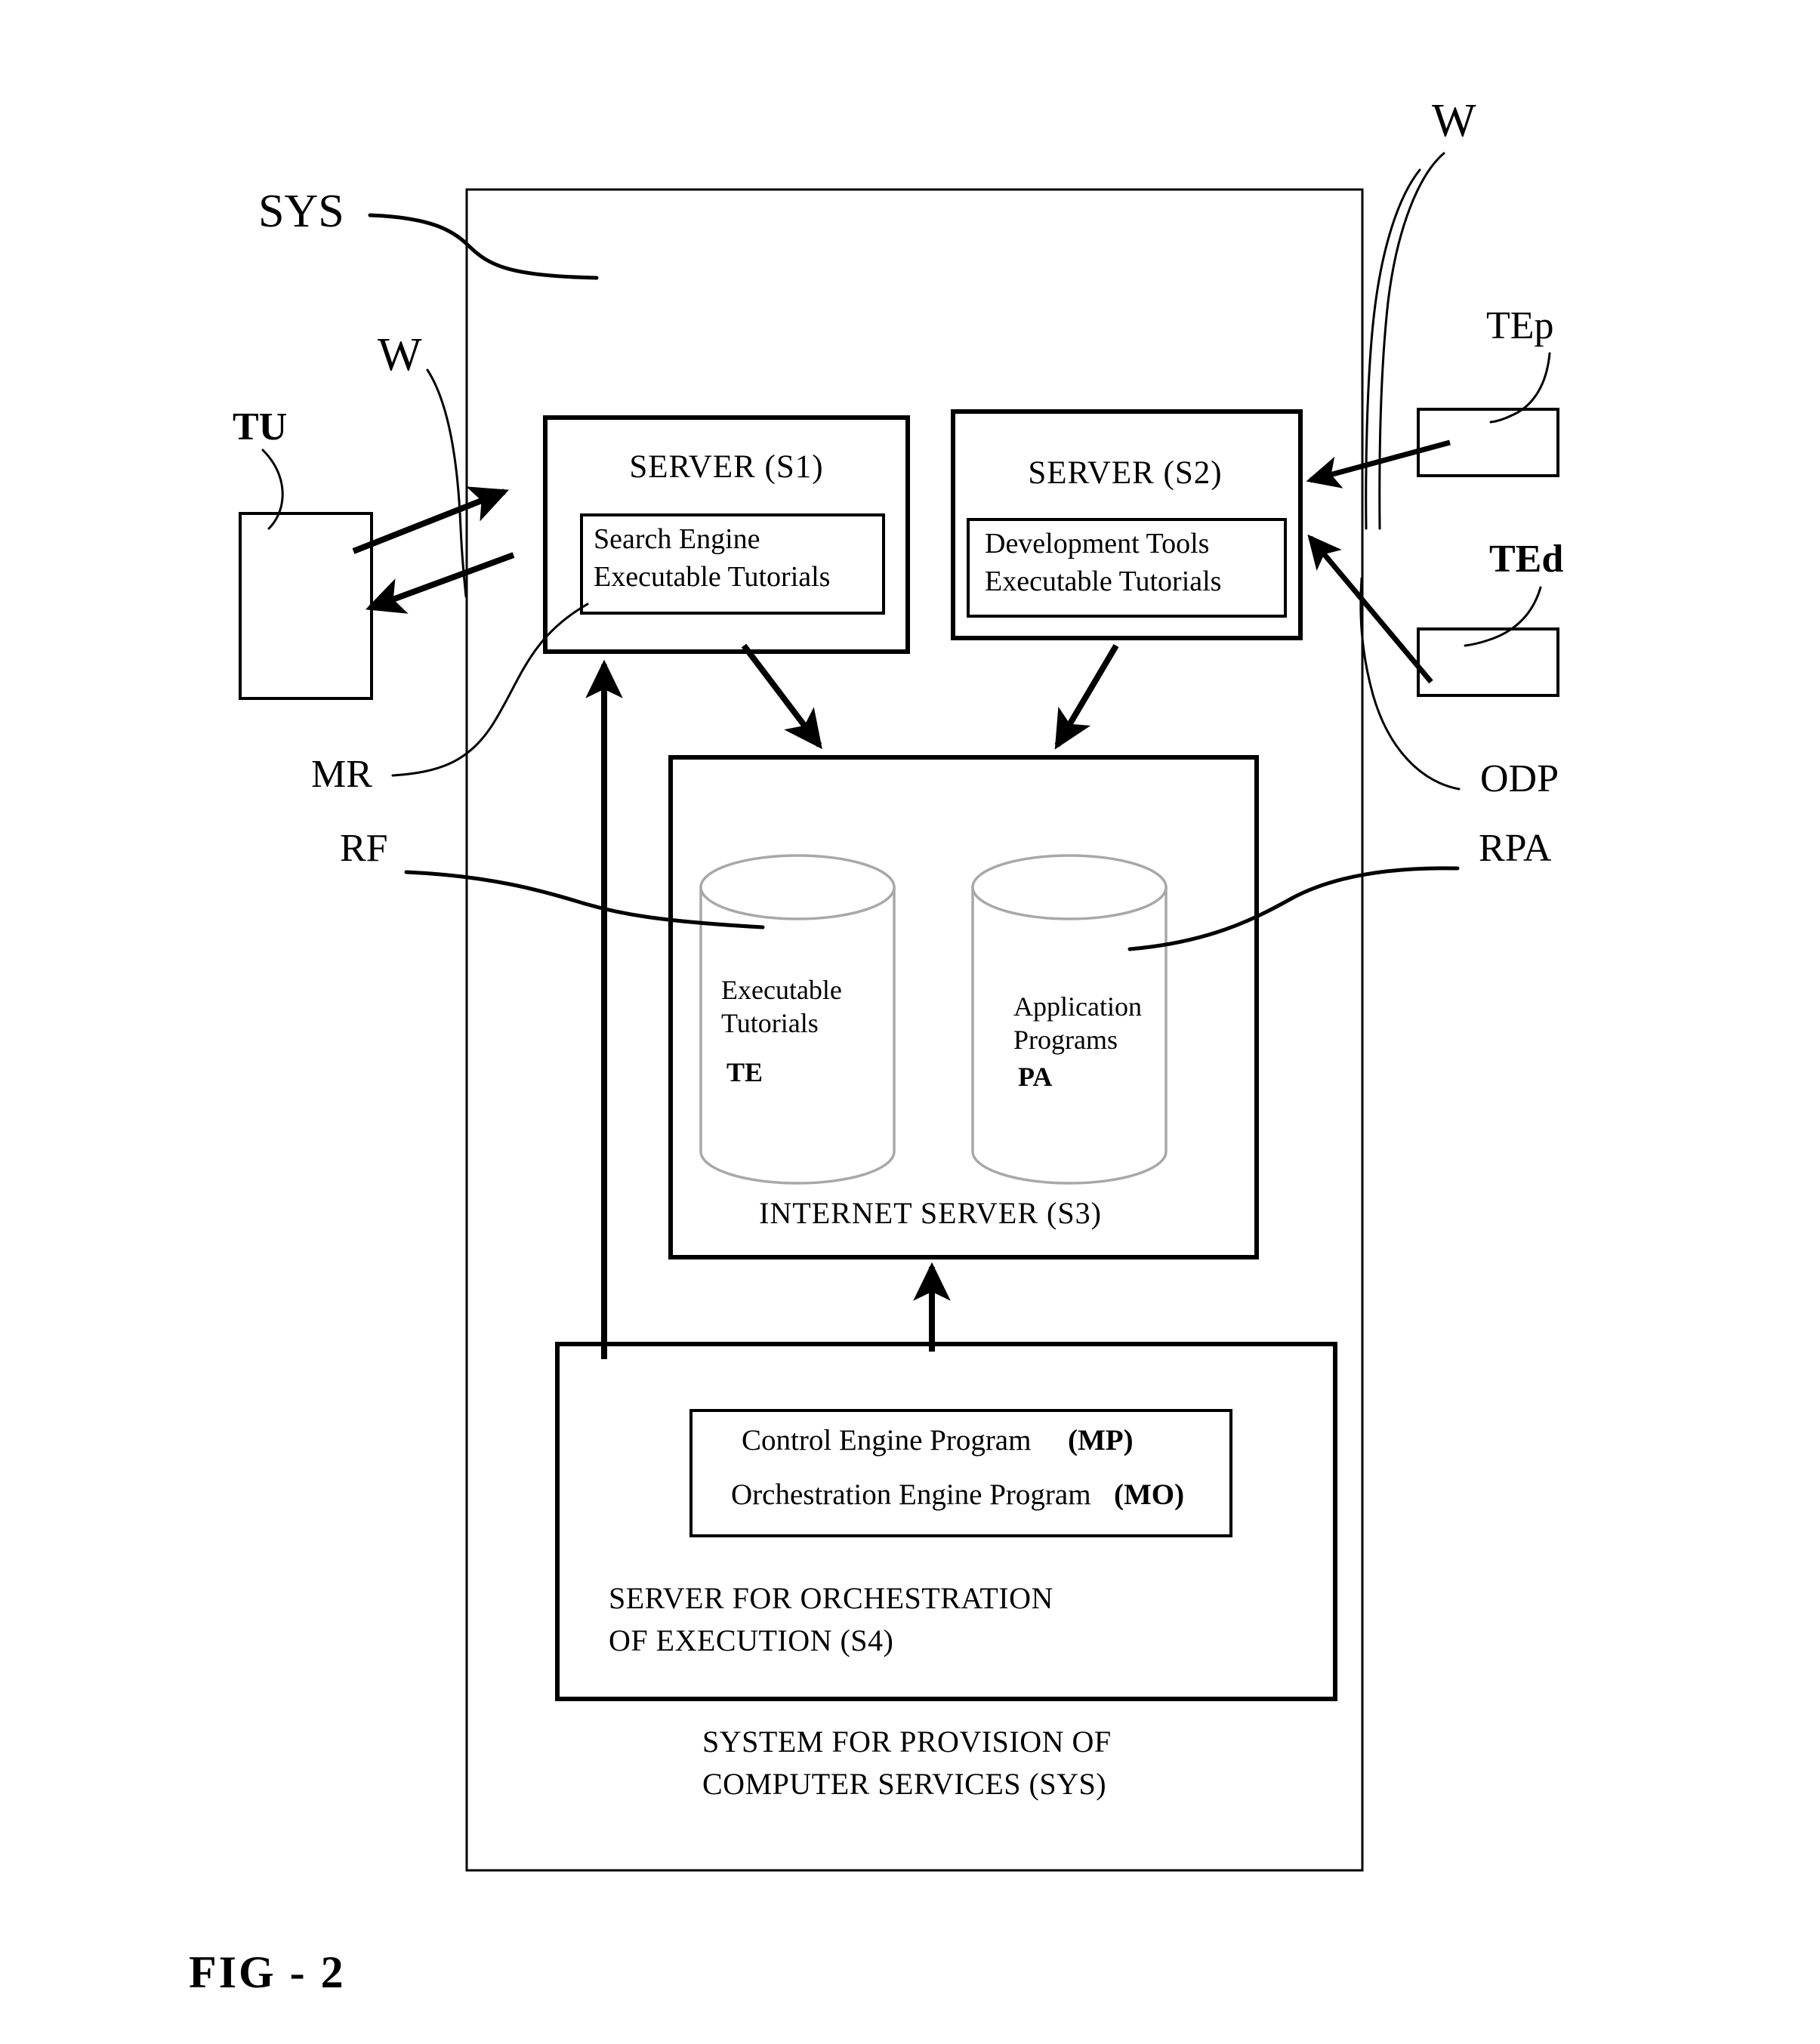 Image resolution: width=1820 pixels, height=2044 pixels. Describe the element at coordinates (712, 577) in the screenshot. I see `server-s1-inner-line2: Executable Tutorials` at that location.